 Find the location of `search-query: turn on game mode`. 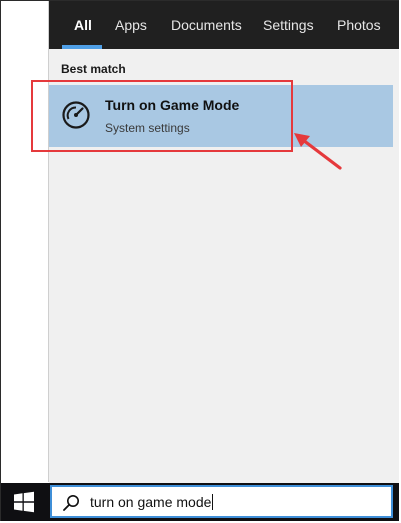

search-query: turn on game mode is located at coordinates (151, 502).